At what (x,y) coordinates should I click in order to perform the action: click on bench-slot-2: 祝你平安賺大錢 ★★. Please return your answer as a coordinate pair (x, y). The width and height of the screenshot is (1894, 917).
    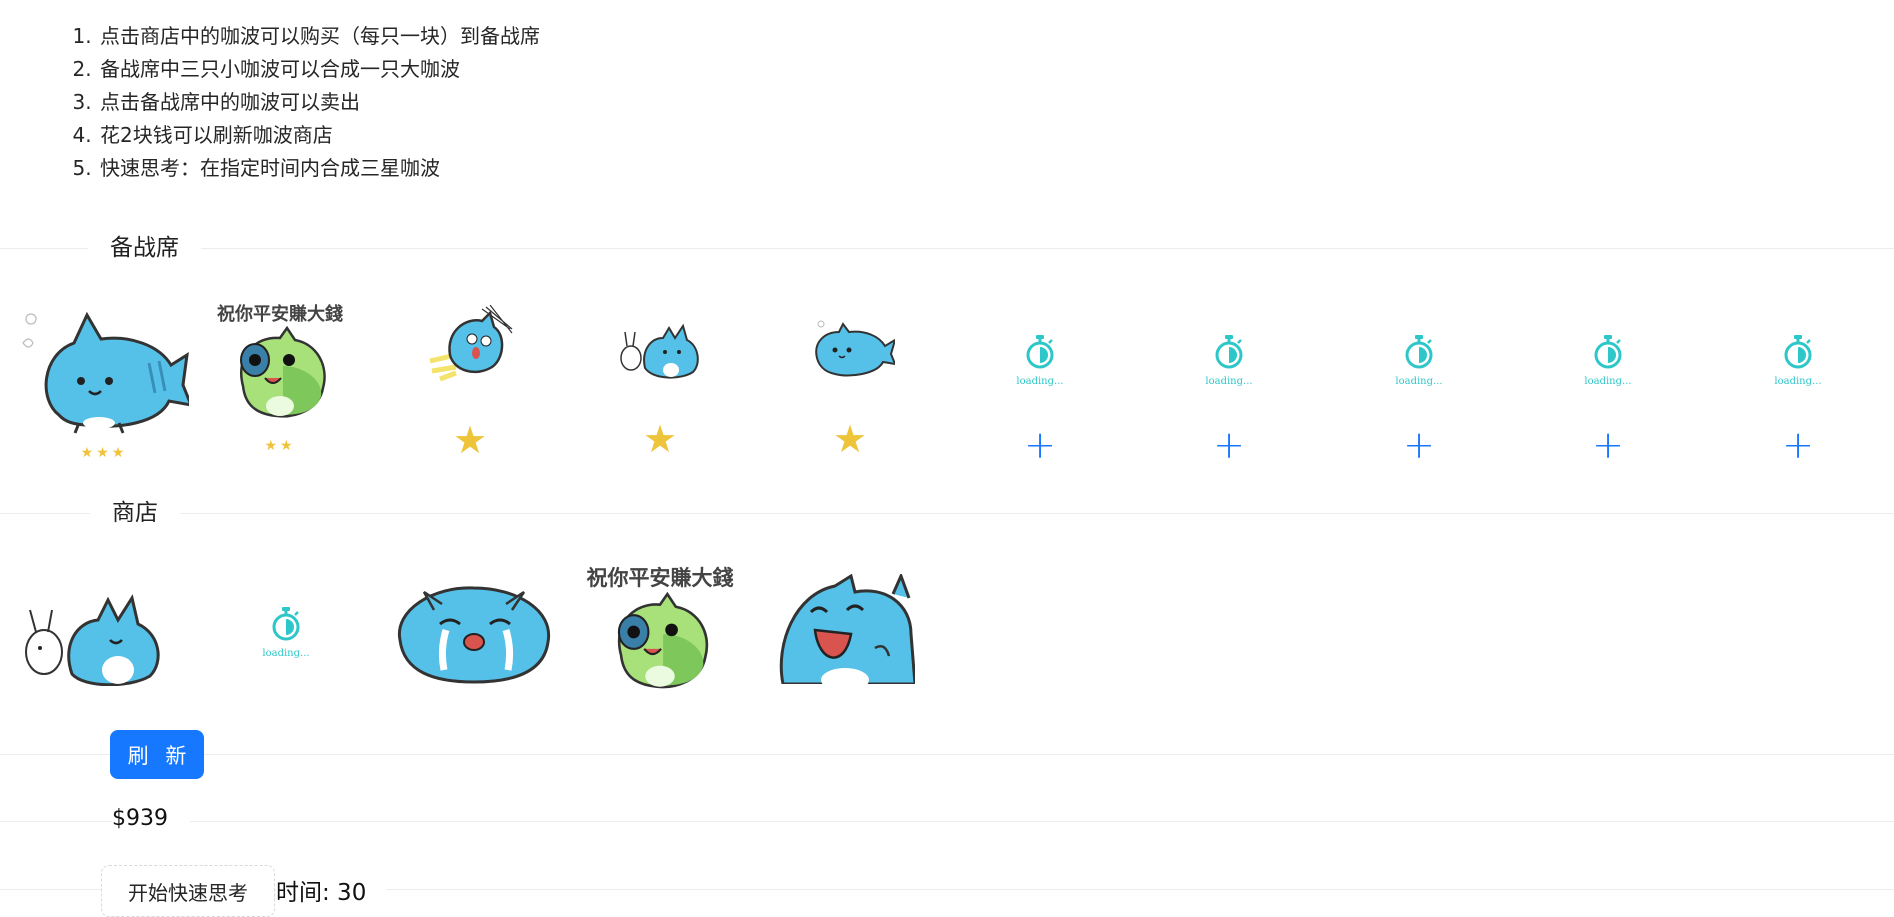
    Looking at the image, I should click on (280, 380).